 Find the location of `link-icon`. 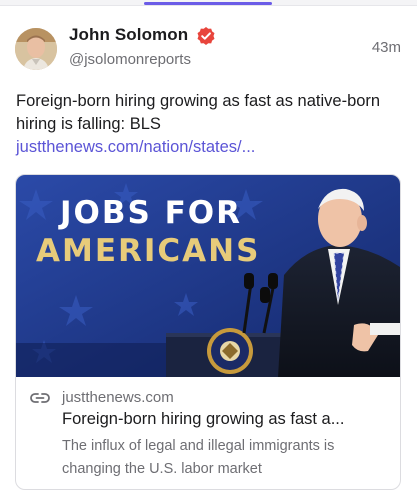

link-icon is located at coordinates (40, 398).